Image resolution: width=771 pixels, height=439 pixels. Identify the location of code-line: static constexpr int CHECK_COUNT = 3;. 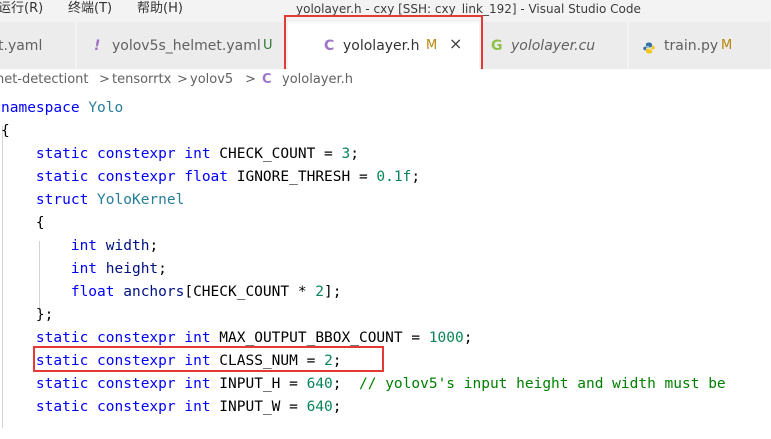
(180, 154).